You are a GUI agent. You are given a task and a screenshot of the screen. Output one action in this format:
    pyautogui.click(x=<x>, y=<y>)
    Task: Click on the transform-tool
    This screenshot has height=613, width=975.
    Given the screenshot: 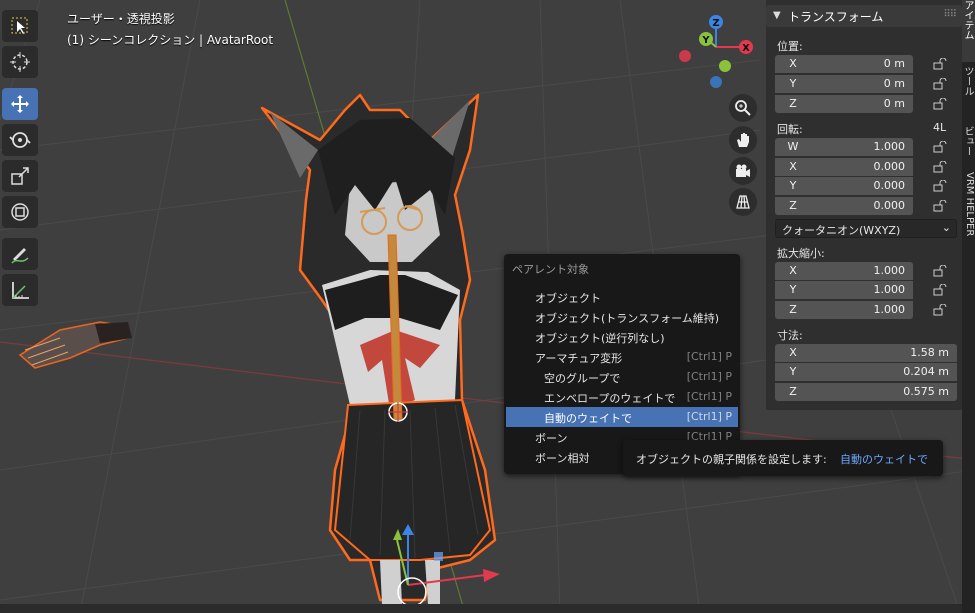 What is the action you would take?
    pyautogui.click(x=20, y=212)
    